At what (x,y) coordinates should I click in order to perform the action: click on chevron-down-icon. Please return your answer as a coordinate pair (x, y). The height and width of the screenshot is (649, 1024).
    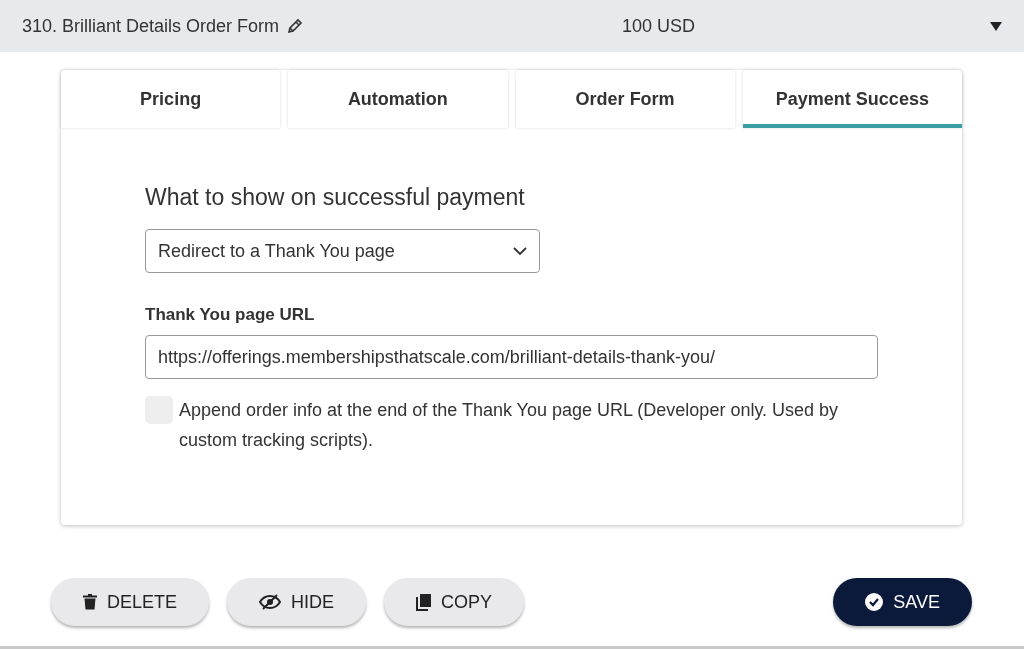
    Looking at the image, I should click on (520, 251).